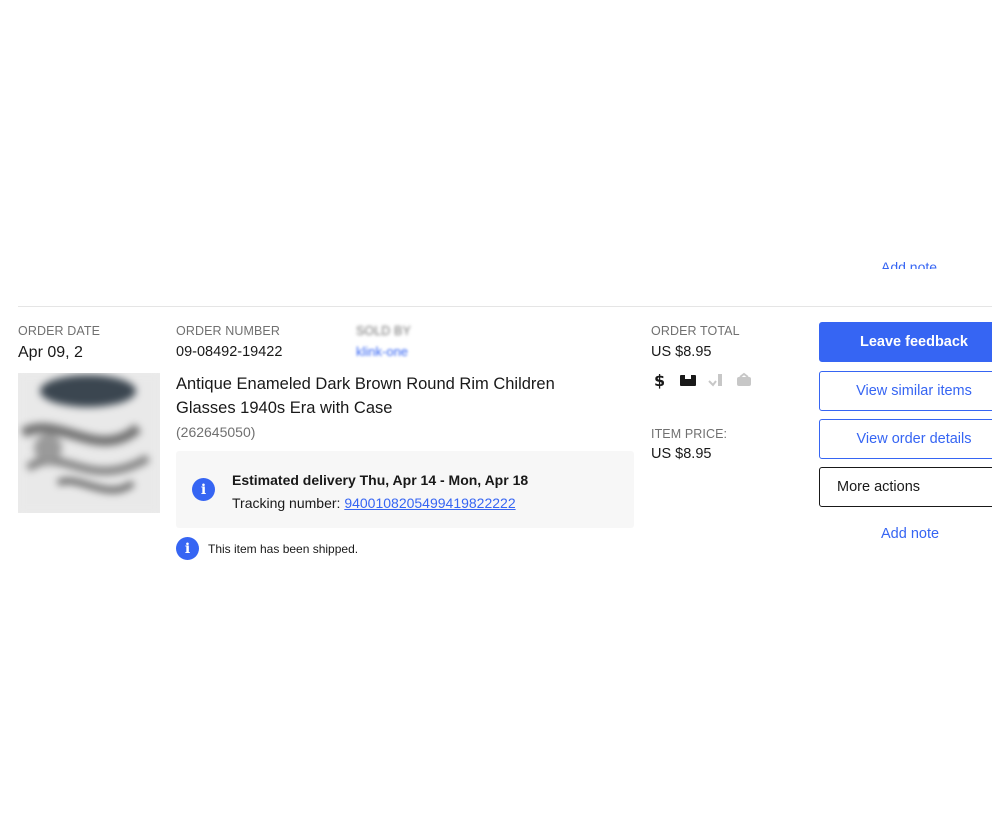  I want to click on dollar-paid-icon: $, so click(660, 380).